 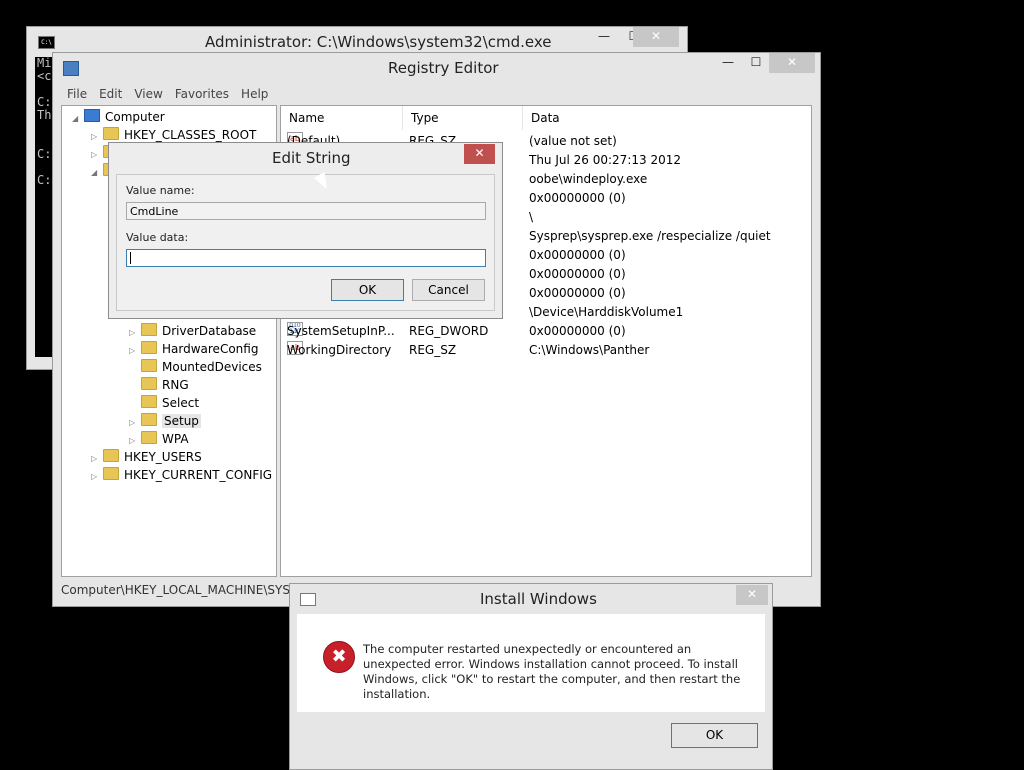 I want to click on edit-string-titlebar: Edit String ✕, so click(x=305, y=158).